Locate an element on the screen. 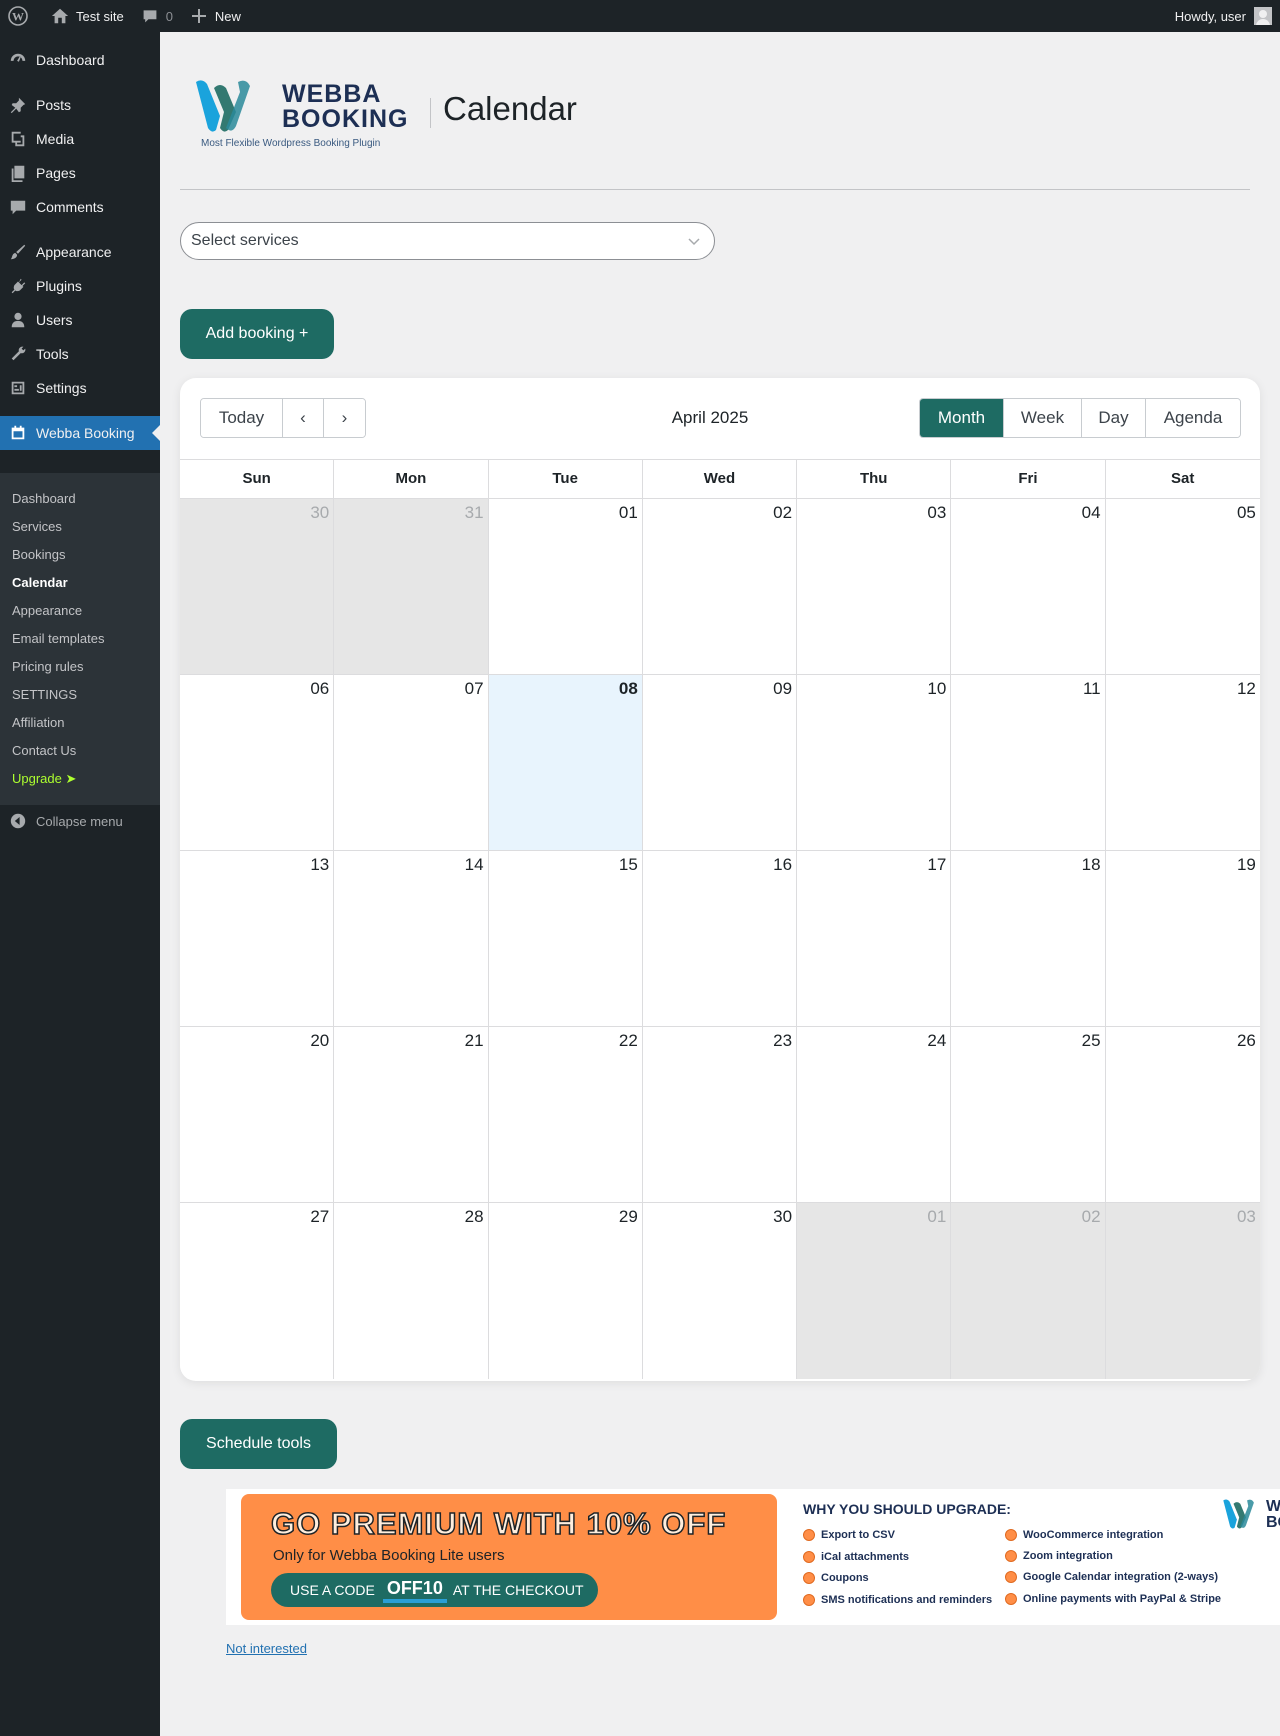 The image size is (1280, 1736). feature-label: WooCommerce integration is located at coordinates (1093, 1535).